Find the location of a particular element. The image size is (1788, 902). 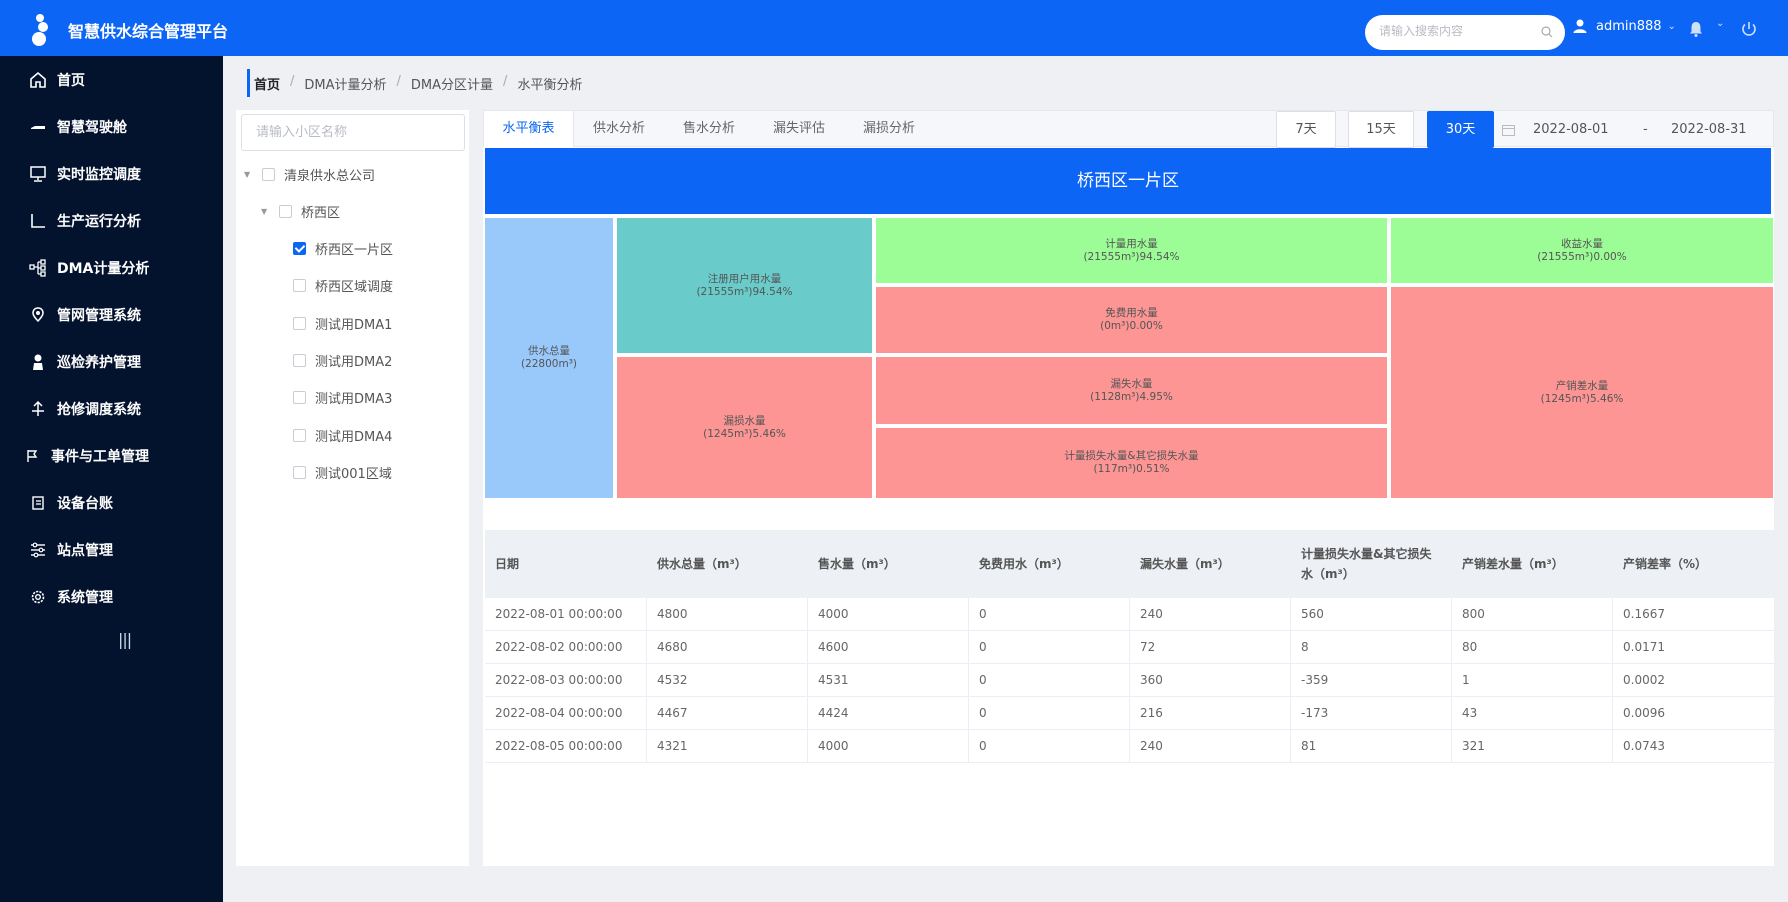

tree-node: 测试001区域 is located at coordinates (342, 472).